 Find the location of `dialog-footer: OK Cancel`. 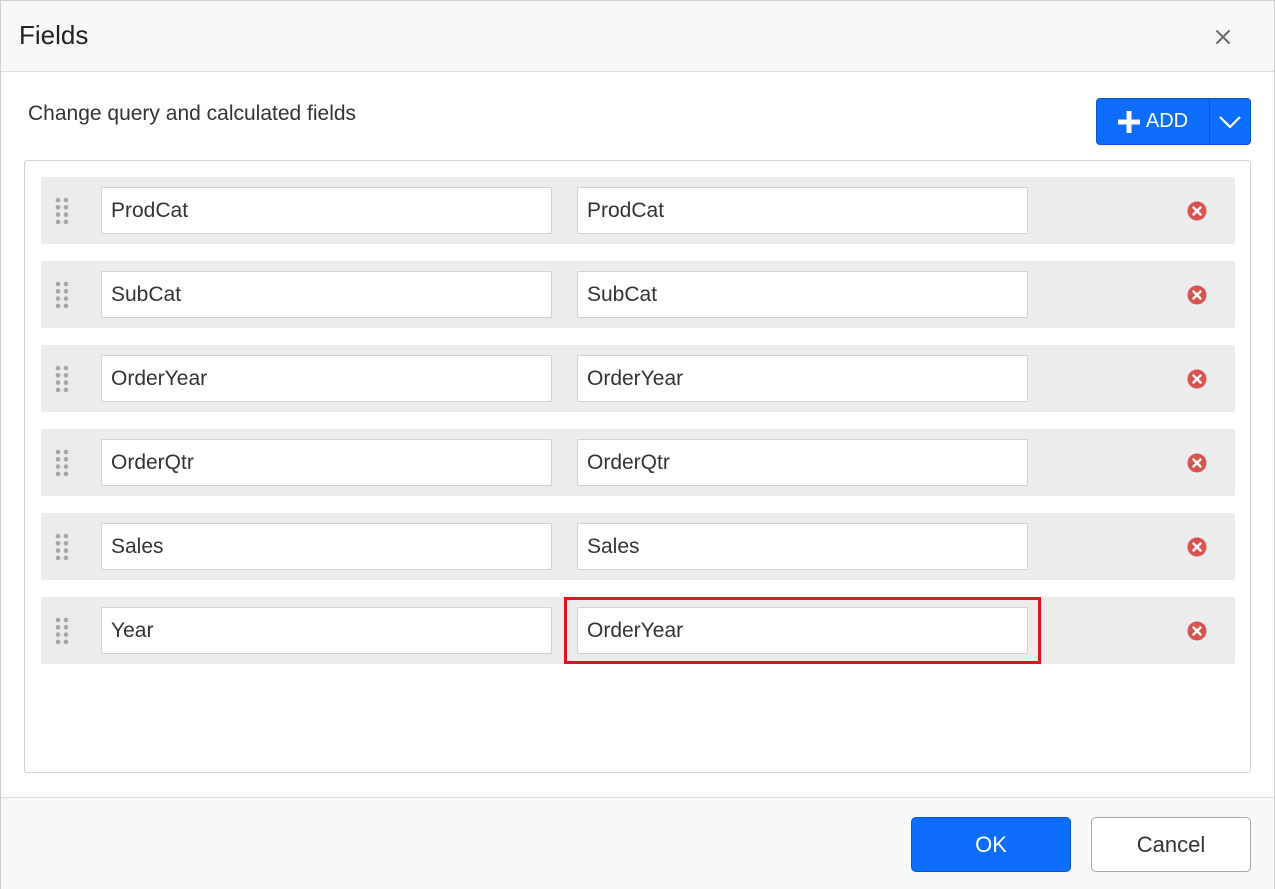

dialog-footer: OK Cancel is located at coordinates (637, 843).